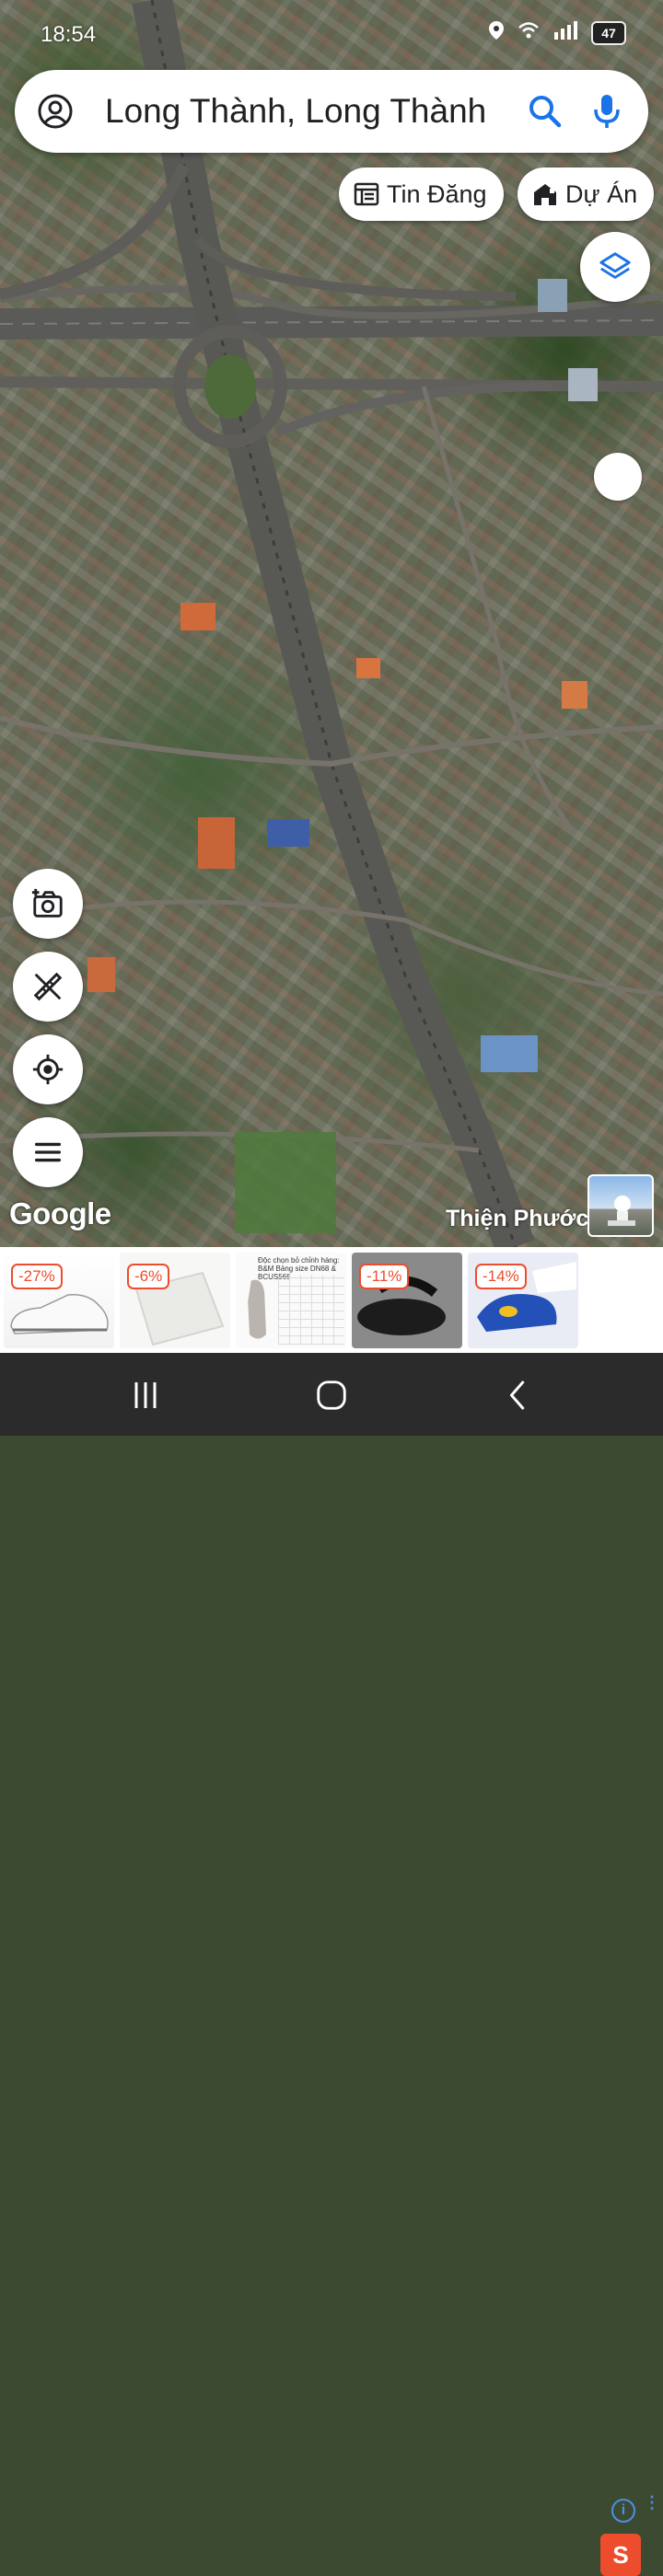 The width and height of the screenshot is (663, 2576). Describe the element at coordinates (620, 1206) in the screenshot. I see `place-photo-thumbnail` at that location.